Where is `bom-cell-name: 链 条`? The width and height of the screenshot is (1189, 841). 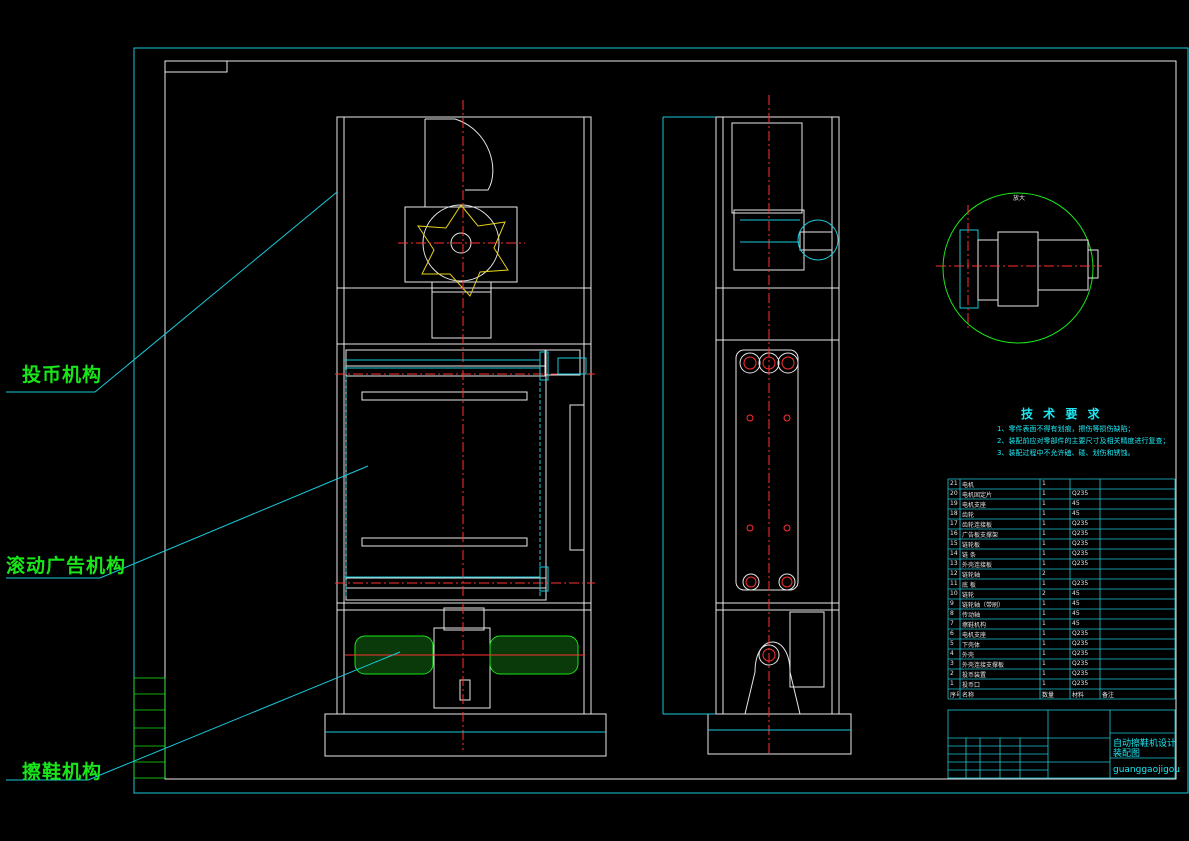 bom-cell-name: 链 条 is located at coordinates (969, 555).